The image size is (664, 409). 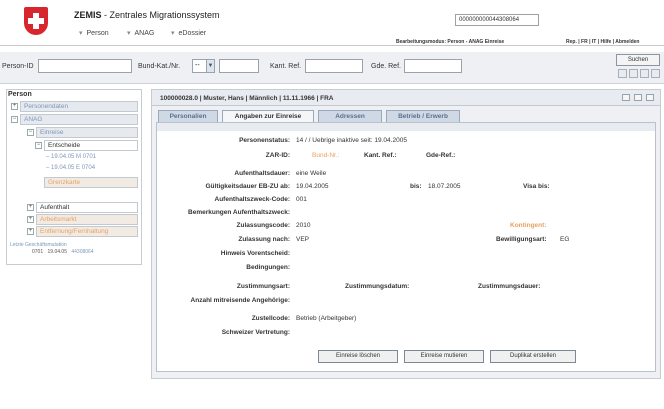 I want to click on angehoerige-label: Anzahl mitreisende Angehörige:, so click(x=240, y=300).